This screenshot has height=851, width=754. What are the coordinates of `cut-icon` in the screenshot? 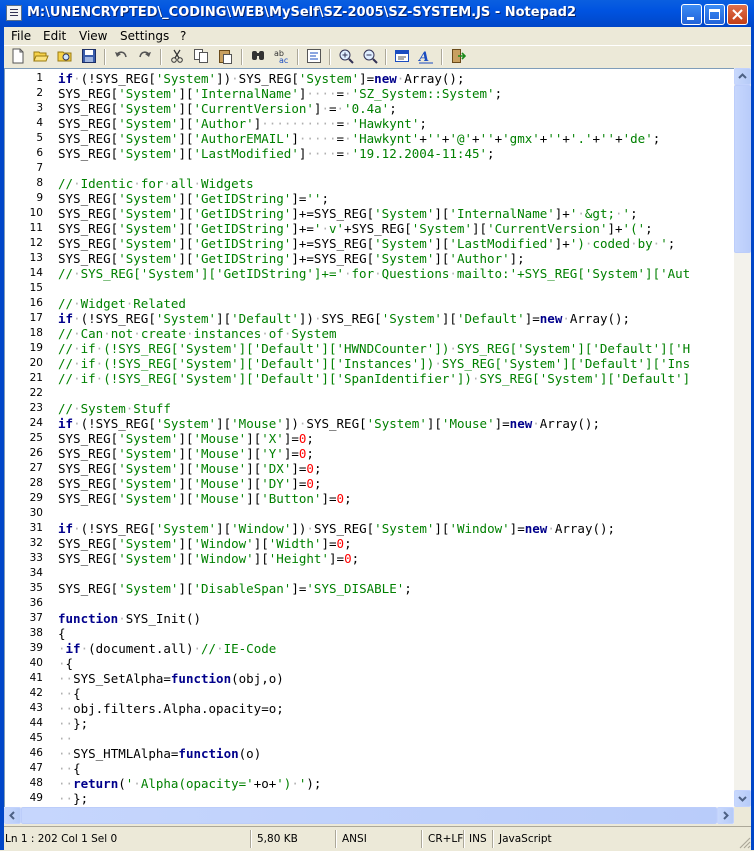 It's located at (177, 56).